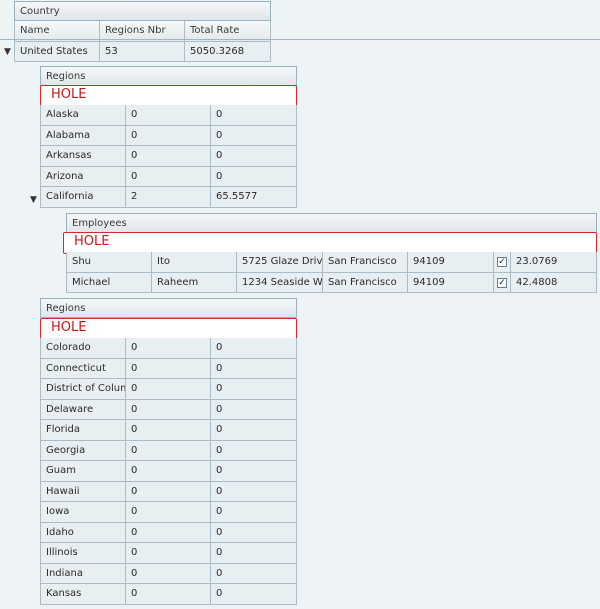 The height and width of the screenshot is (609, 600). Describe the element at coordinates (83, 491) in the screenshot. I see `region-name-cell: Hawaii` at that location.